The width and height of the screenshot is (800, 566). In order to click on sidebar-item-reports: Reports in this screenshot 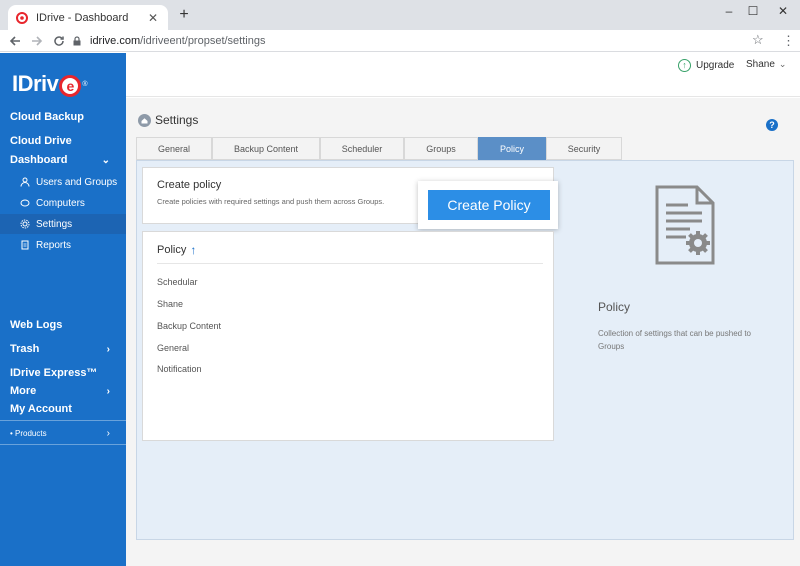, I will do `click(63, 245)`.